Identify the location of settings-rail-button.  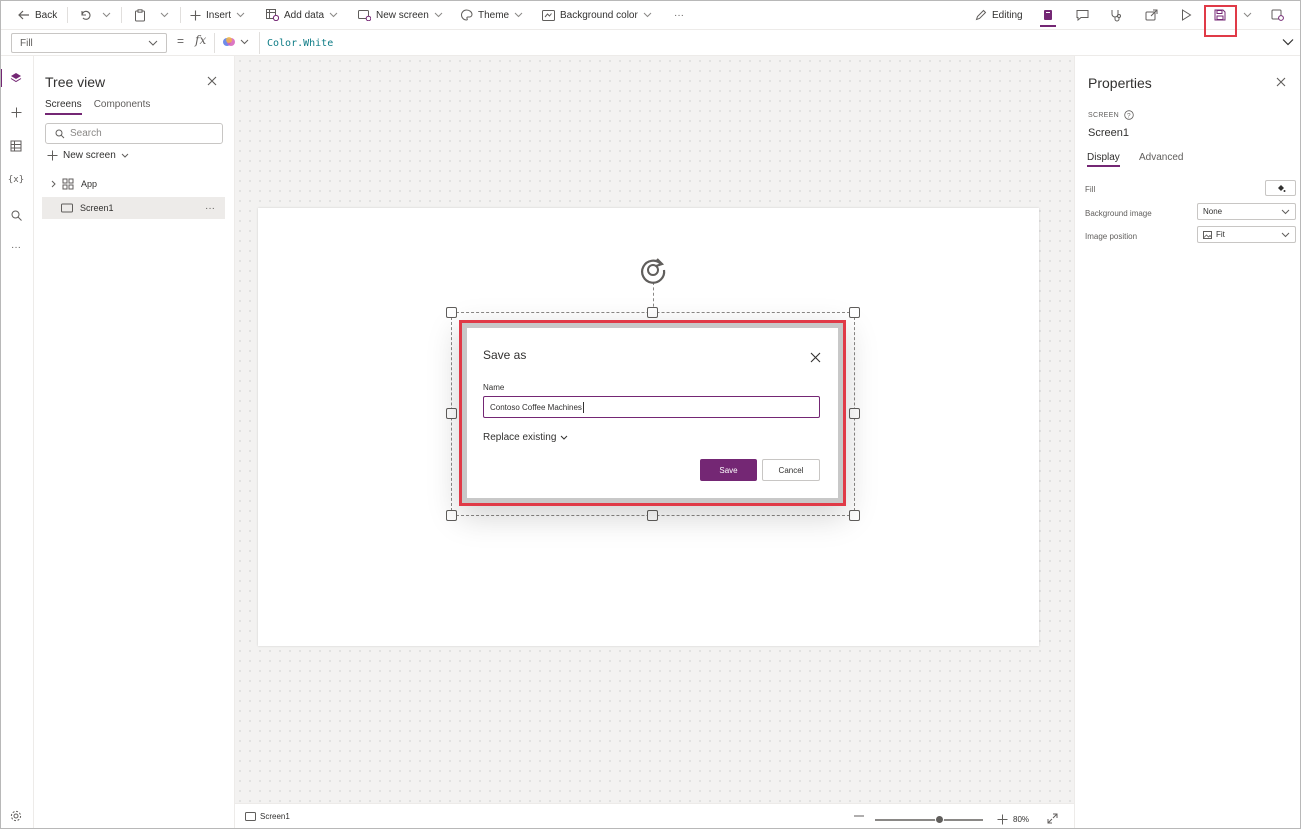
(16, 816).